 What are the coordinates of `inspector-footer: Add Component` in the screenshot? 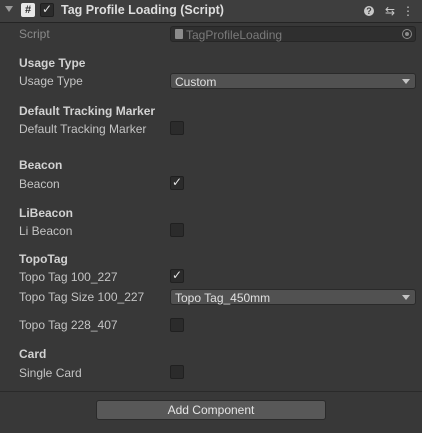 It's located at (211, 412).